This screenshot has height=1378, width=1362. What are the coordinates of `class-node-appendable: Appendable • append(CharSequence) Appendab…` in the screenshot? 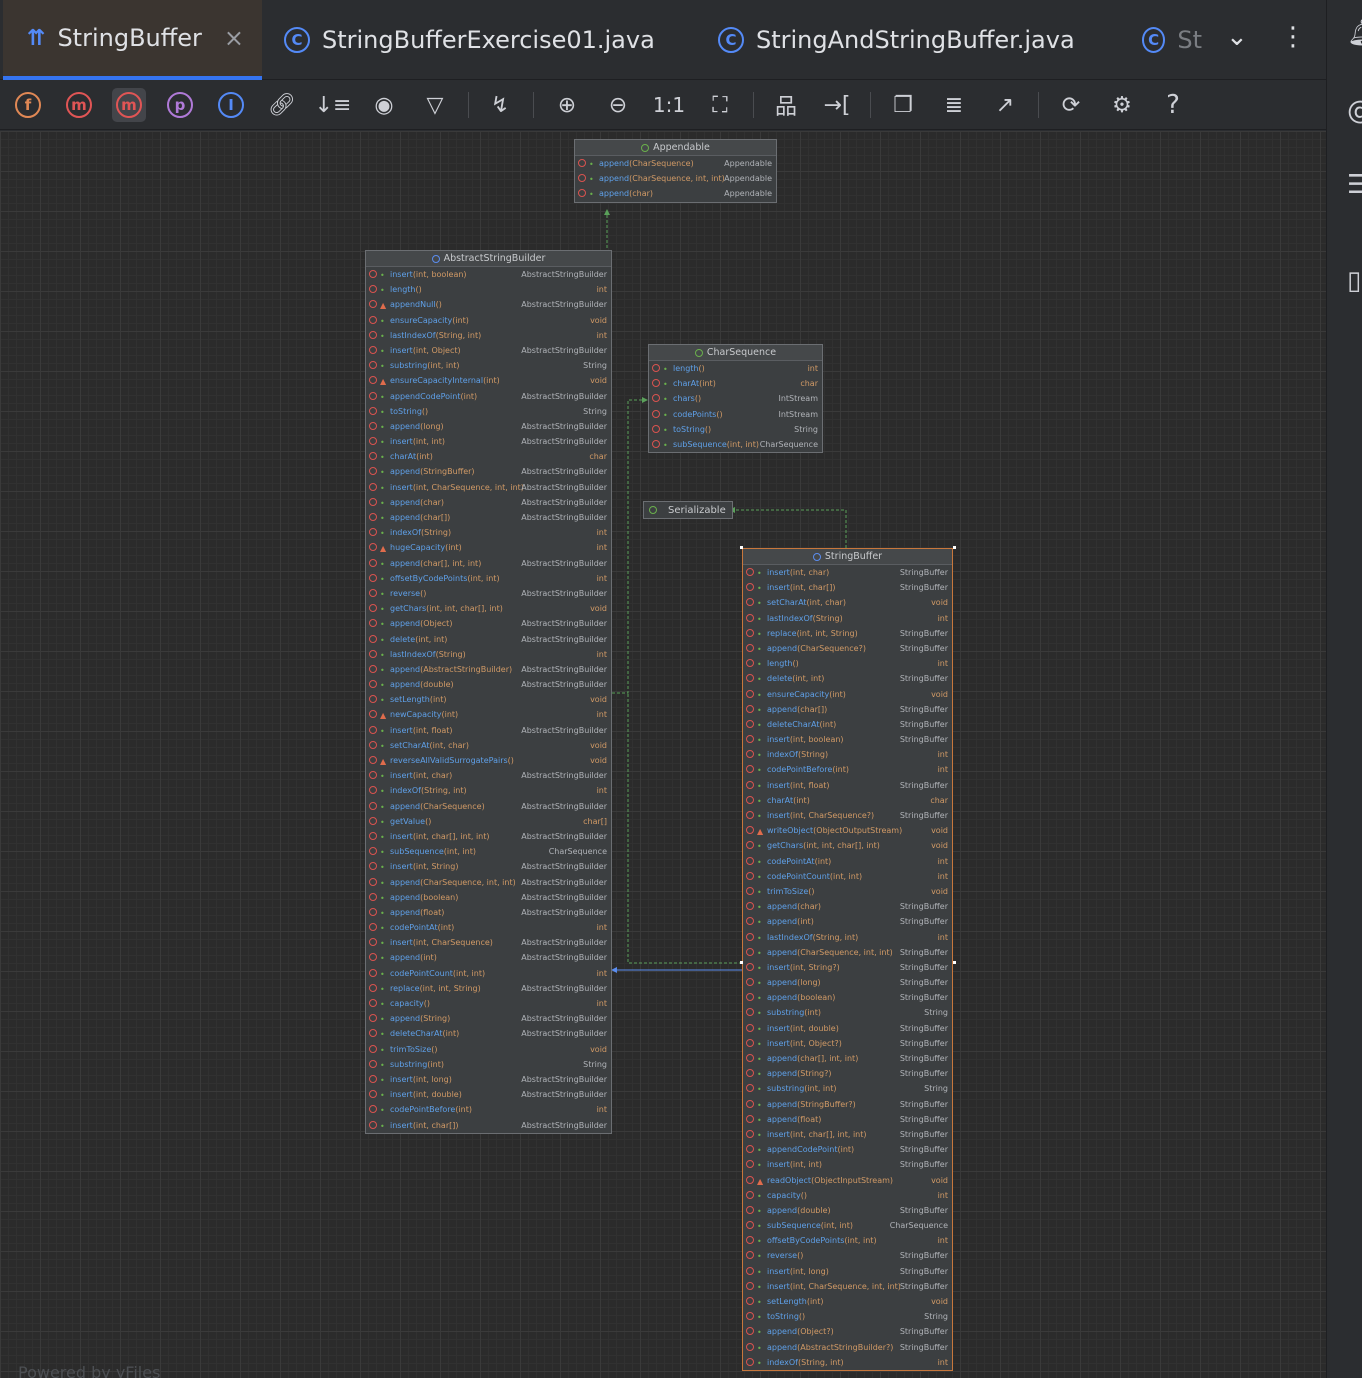 It's located at (675, 171).